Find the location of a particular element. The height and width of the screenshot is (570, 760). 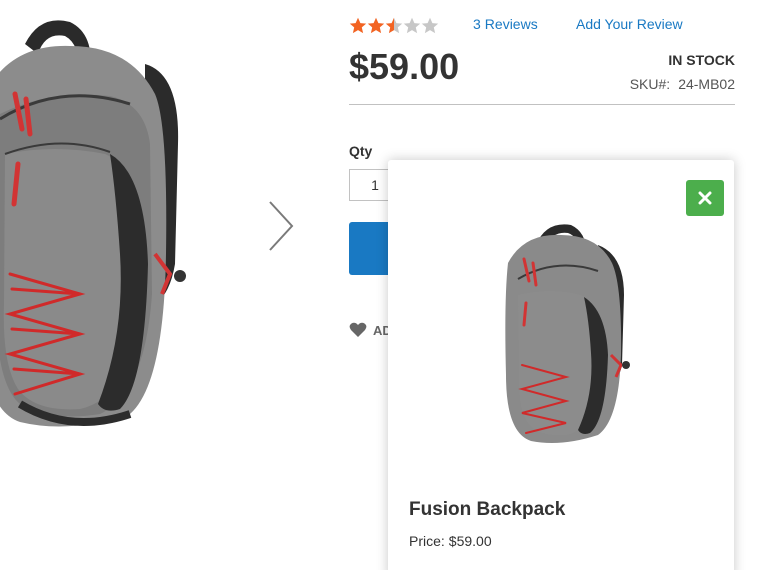

divider is located at coordinates (542, 104).